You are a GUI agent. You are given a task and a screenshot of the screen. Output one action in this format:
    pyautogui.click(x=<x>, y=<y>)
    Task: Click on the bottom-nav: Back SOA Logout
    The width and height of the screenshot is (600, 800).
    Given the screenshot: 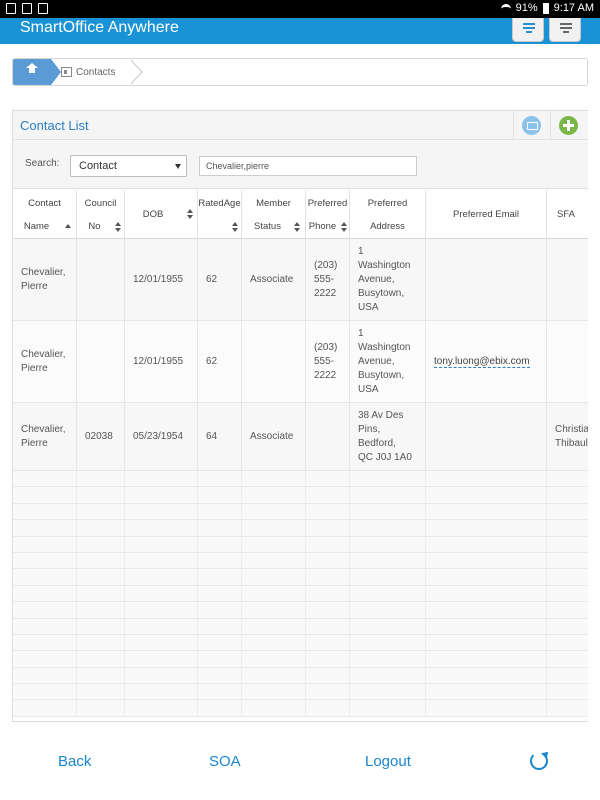 What is the action you would take?
    pyautogui.click(x=300, y=761)
    